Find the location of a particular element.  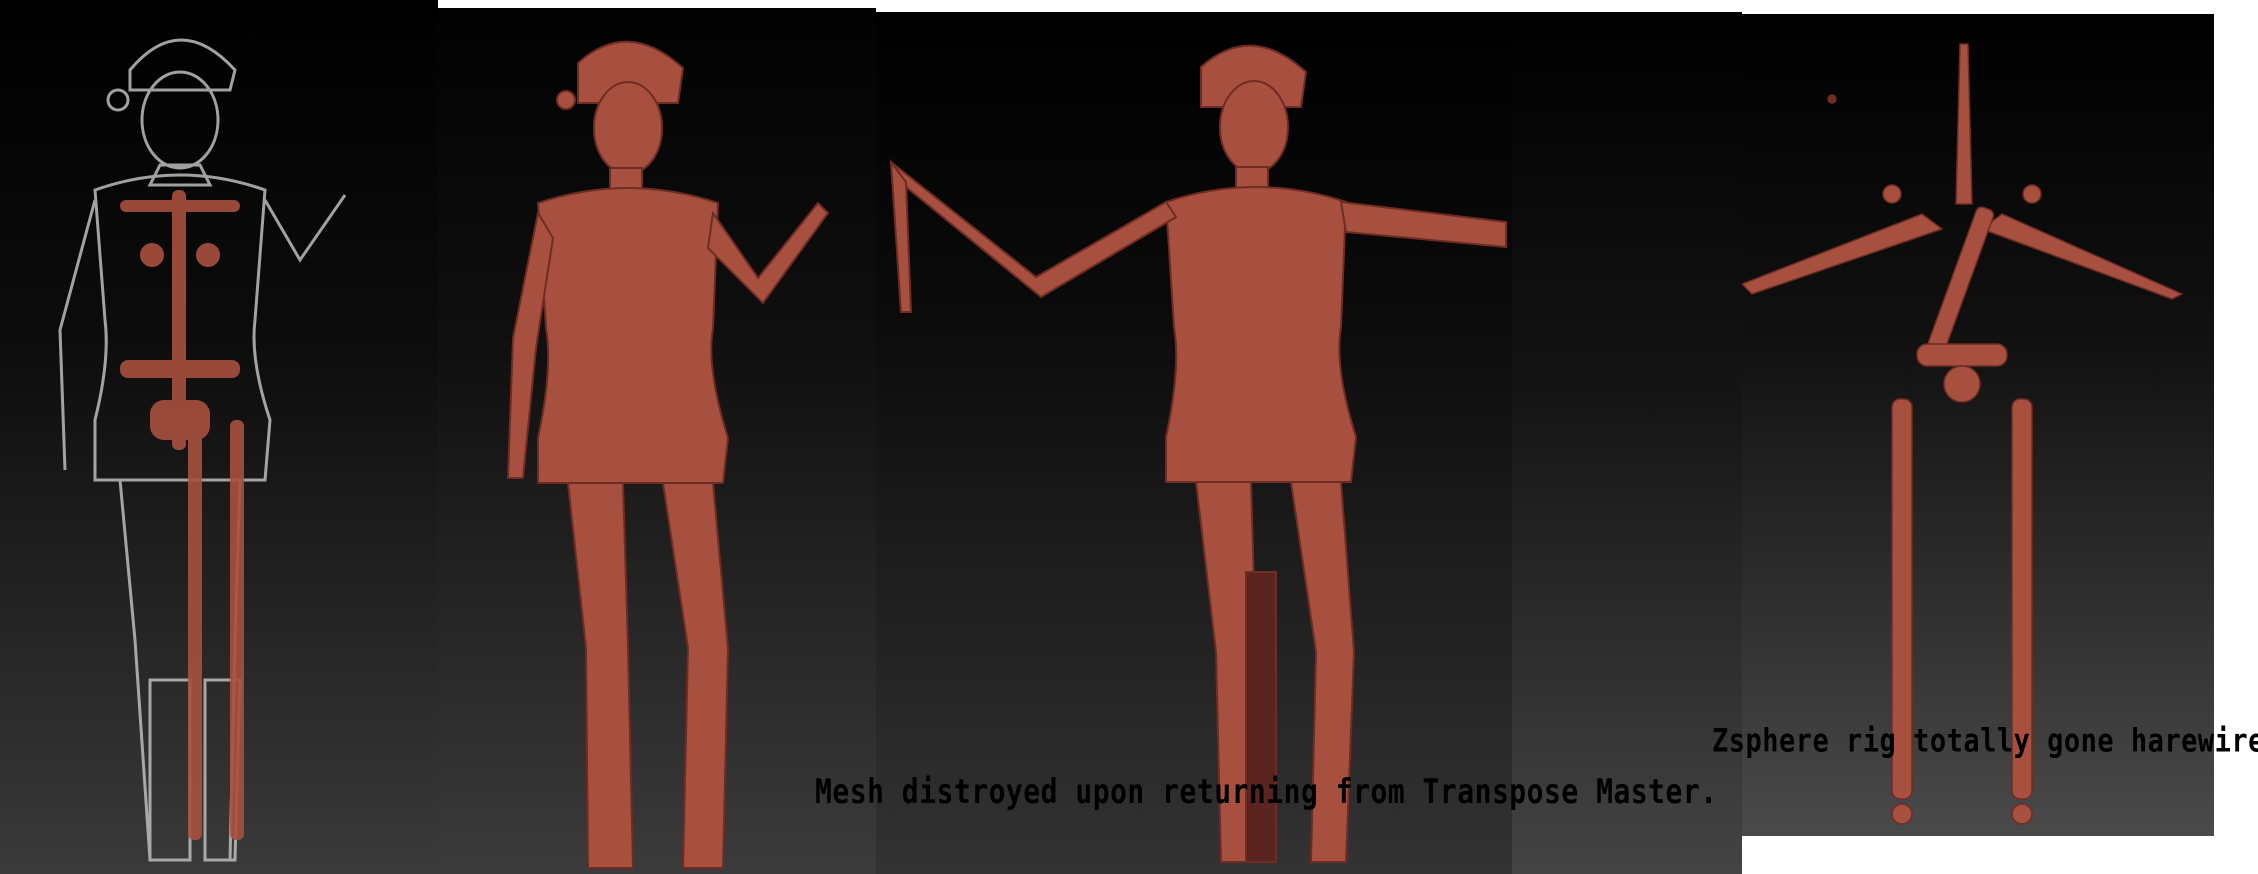

posed-figure-render is located at coordinates (668, 454).